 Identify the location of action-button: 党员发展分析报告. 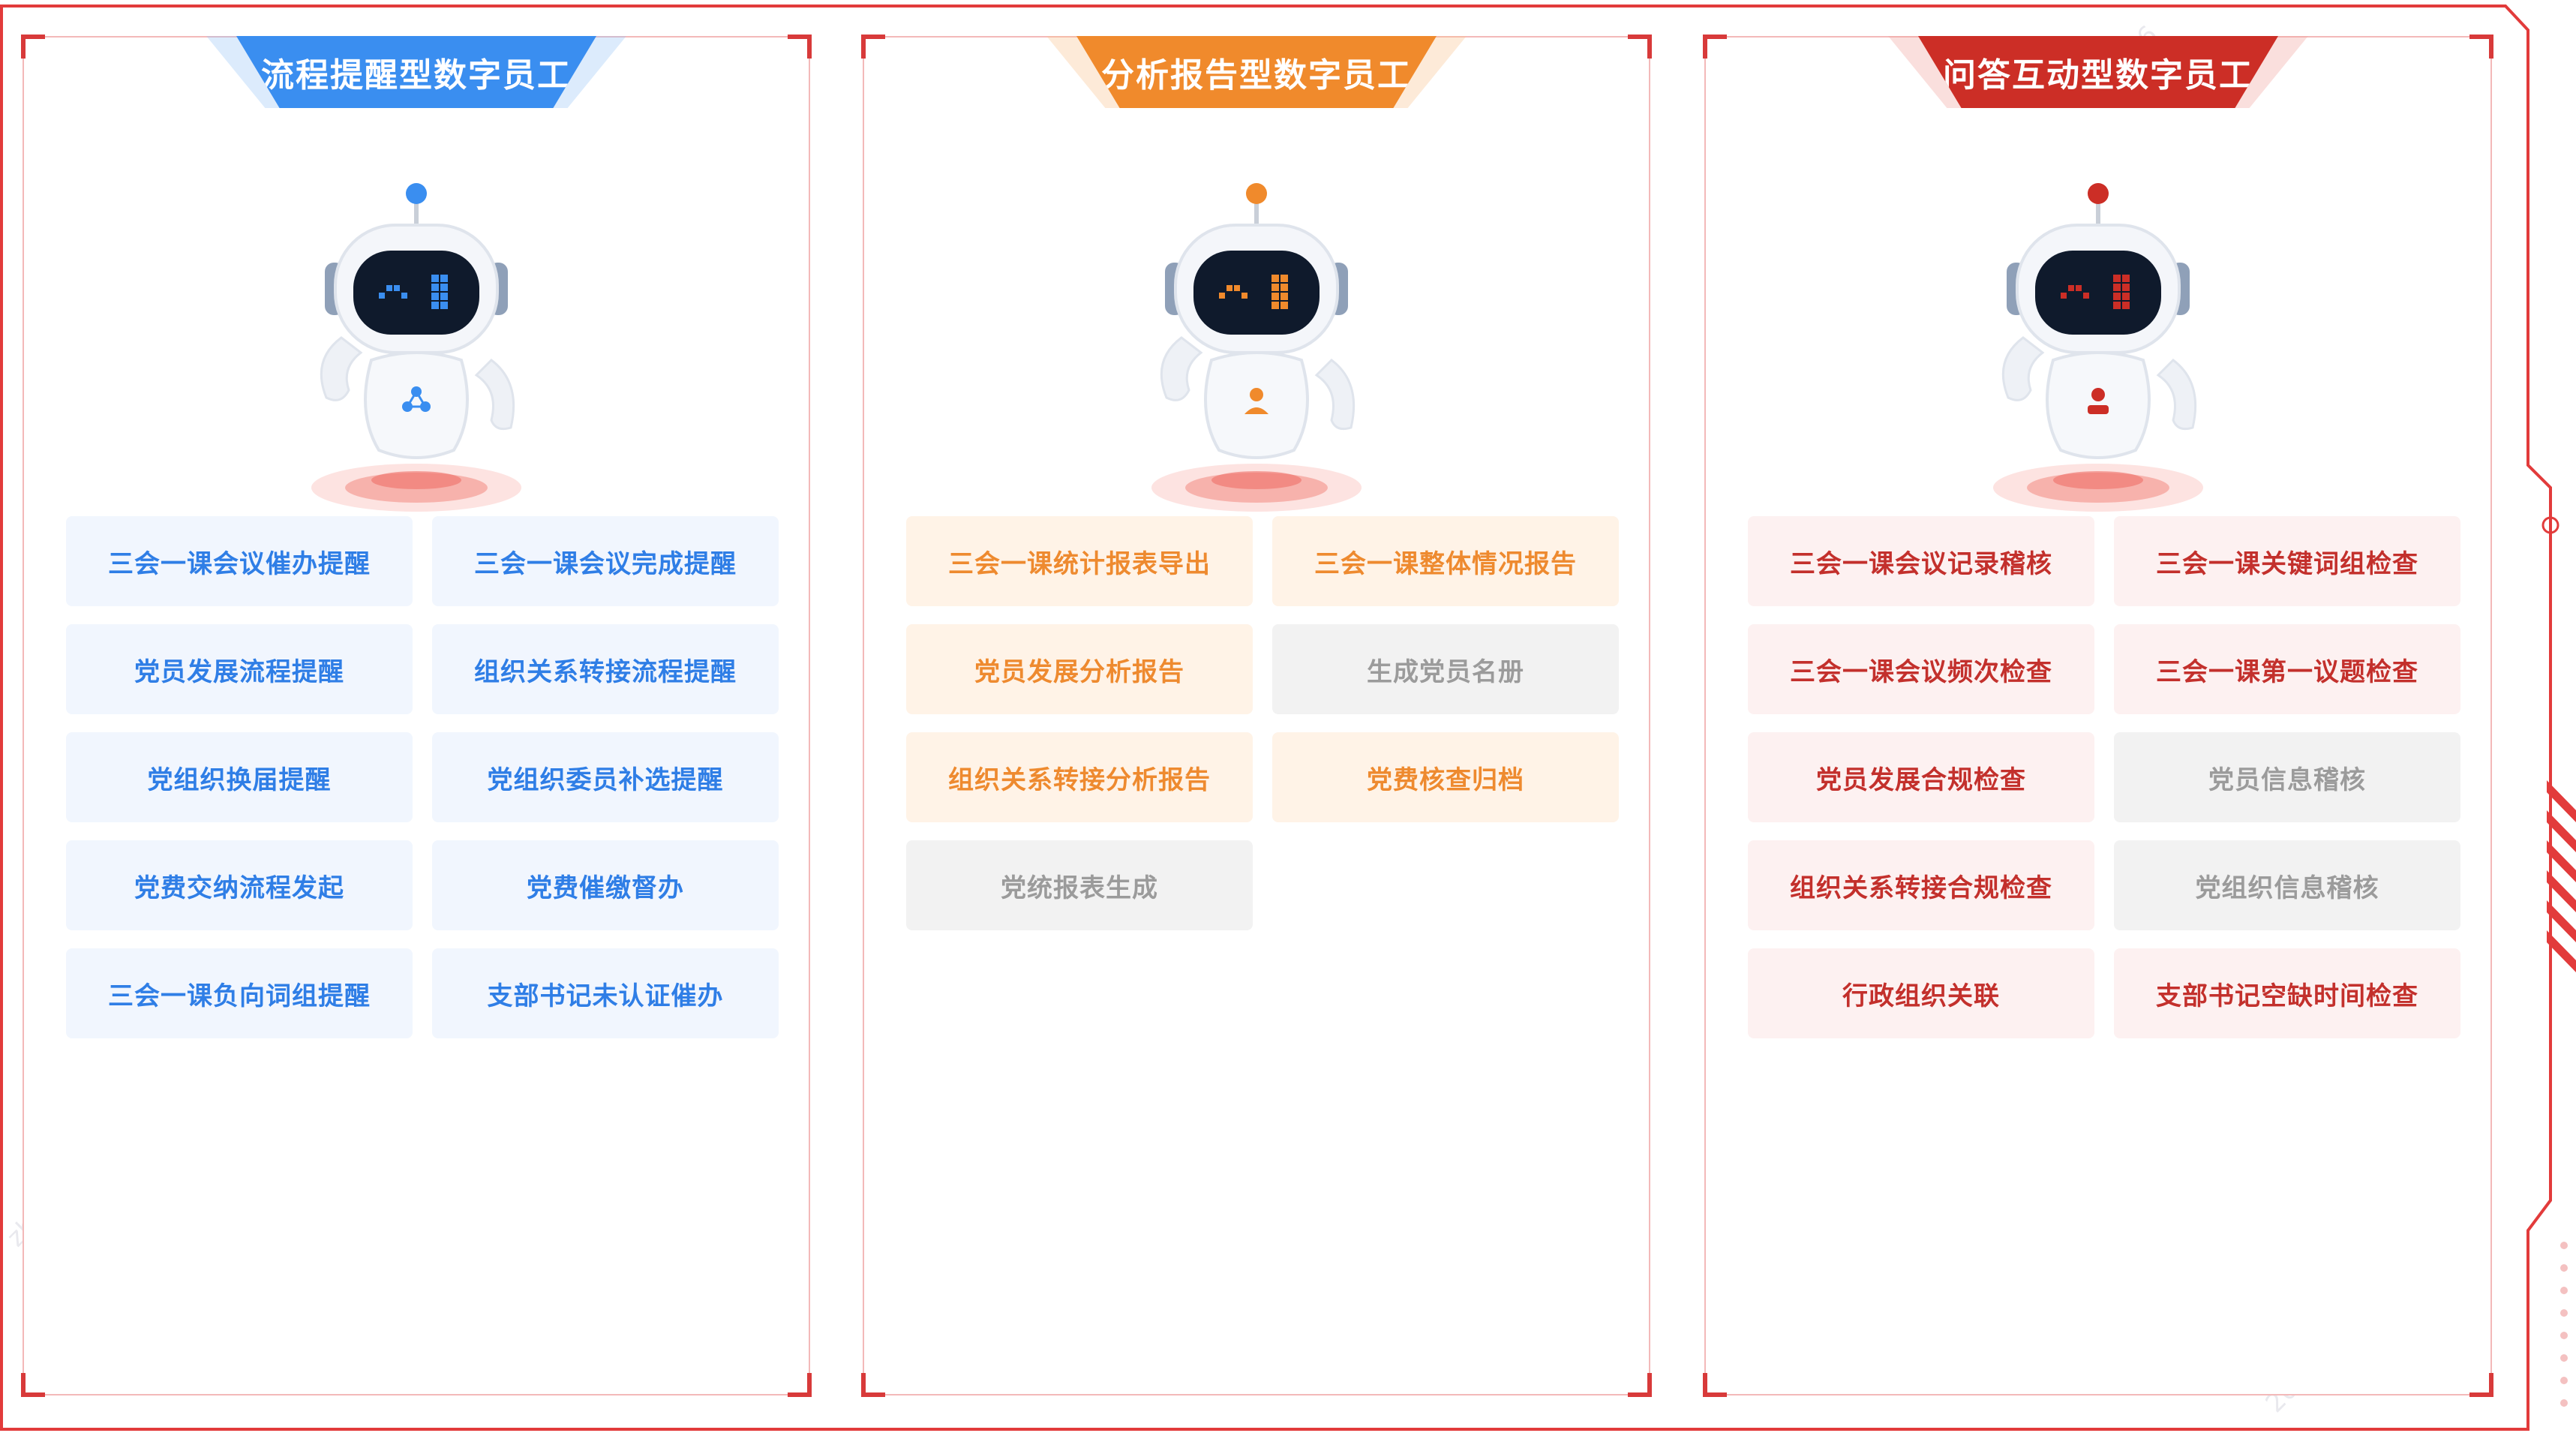
(1079, 669).